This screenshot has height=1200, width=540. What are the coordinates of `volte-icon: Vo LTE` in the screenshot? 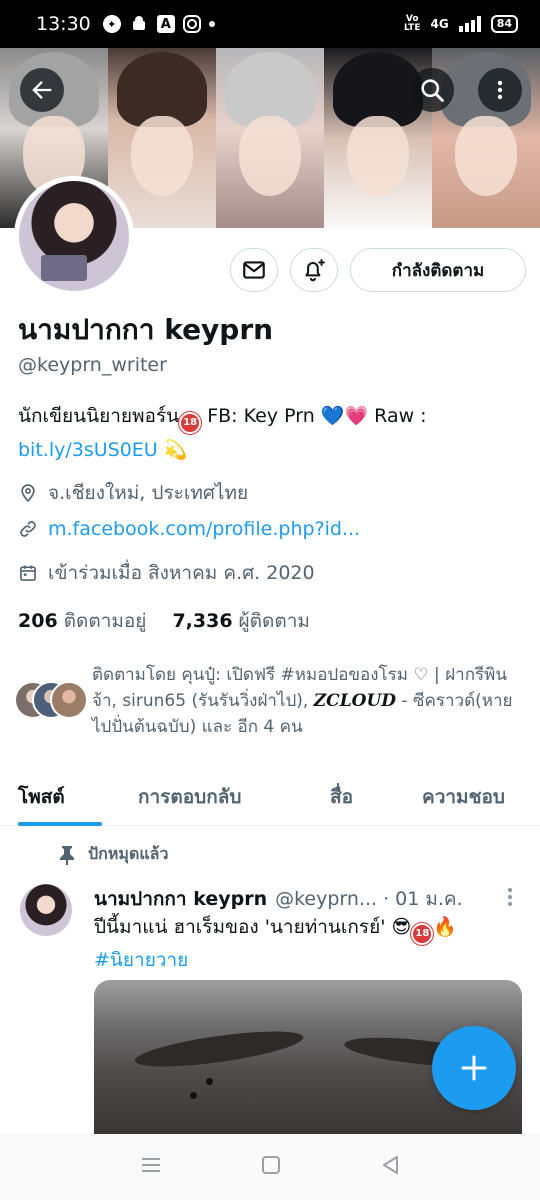 It's located at (412, 23).